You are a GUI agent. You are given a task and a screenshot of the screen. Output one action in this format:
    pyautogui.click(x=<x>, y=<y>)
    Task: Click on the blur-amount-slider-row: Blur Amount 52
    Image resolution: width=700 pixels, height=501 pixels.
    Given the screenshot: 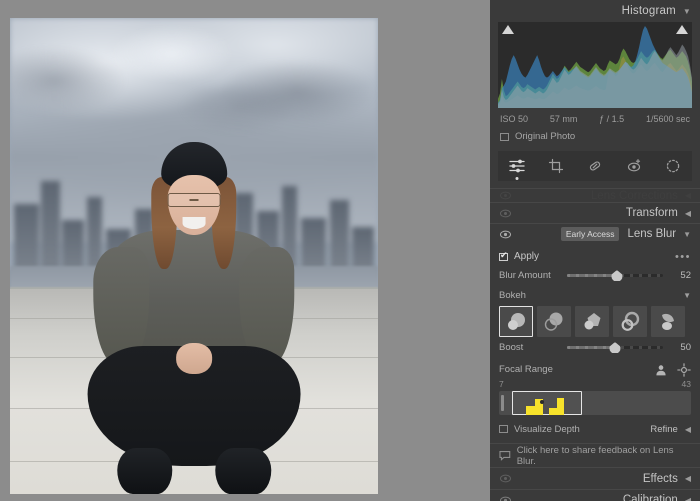 What is the action you would take?
    pyautogui.click(x=595, y=275)
    